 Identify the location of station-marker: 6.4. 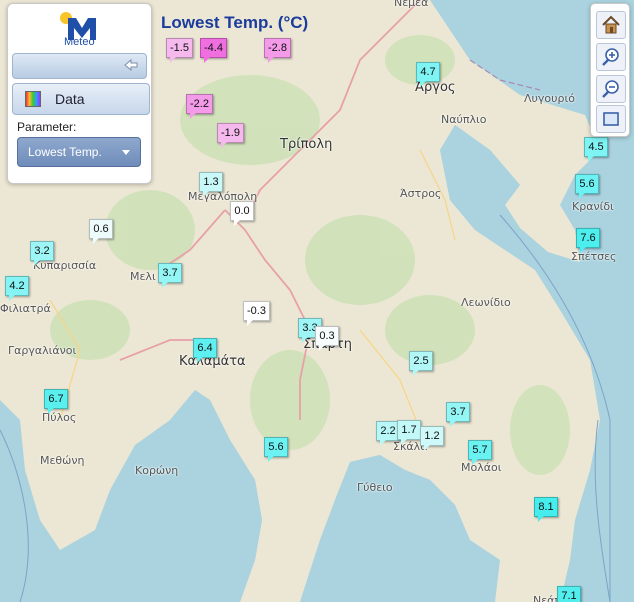
(205, 350).